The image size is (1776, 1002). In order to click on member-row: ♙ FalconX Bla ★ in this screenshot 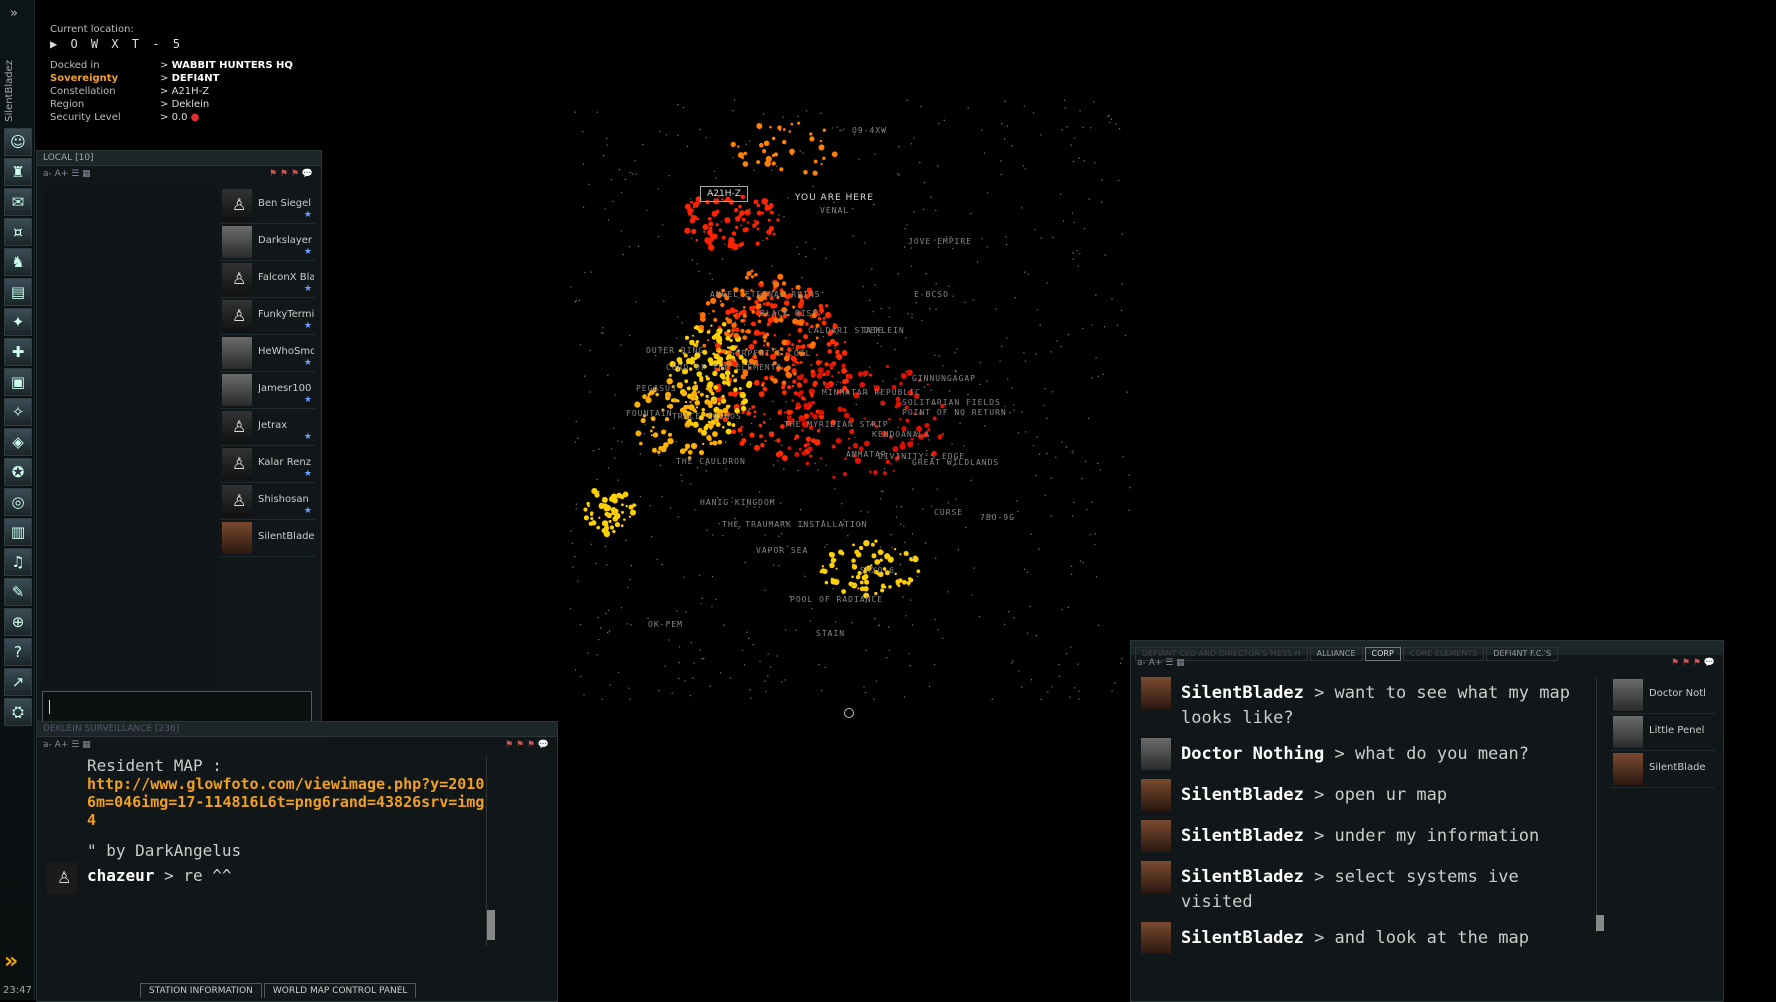, I will do `click(268, 279)`.